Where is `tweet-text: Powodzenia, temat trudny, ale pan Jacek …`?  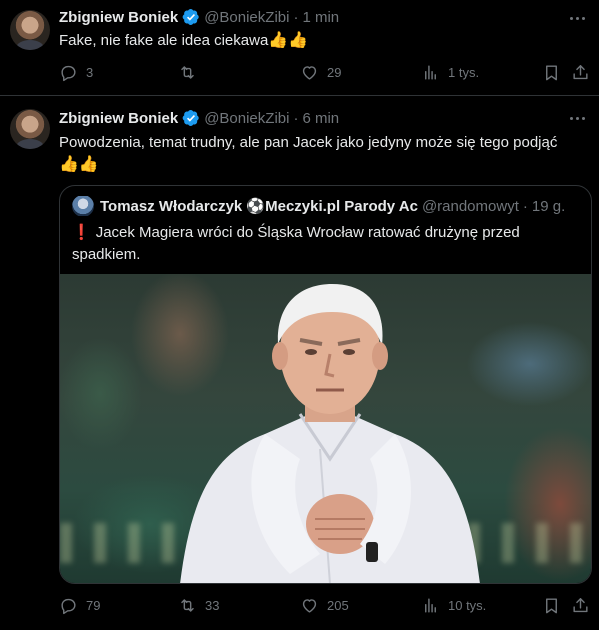
tweet-text: Powodzenia, temat trudny, ale pan Jacek … is located at coordinates (320, 154).